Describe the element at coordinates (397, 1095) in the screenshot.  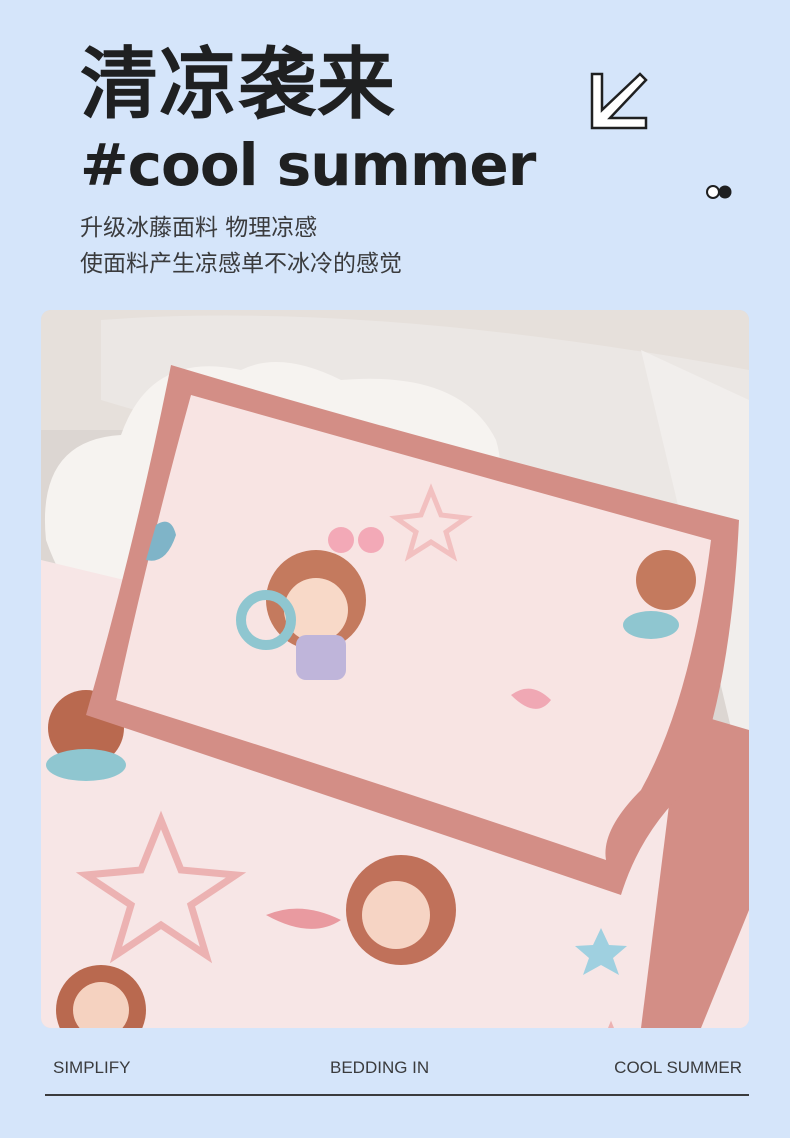
I see `footer-divider` at that location.